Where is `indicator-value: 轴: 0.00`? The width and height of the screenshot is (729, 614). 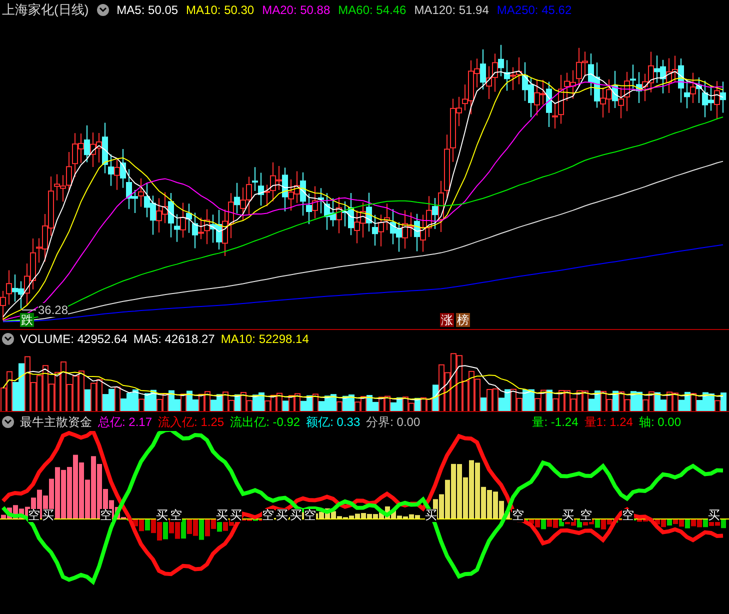 indicator-value: 轴: 0.00 is located at coordinates (659, 422).